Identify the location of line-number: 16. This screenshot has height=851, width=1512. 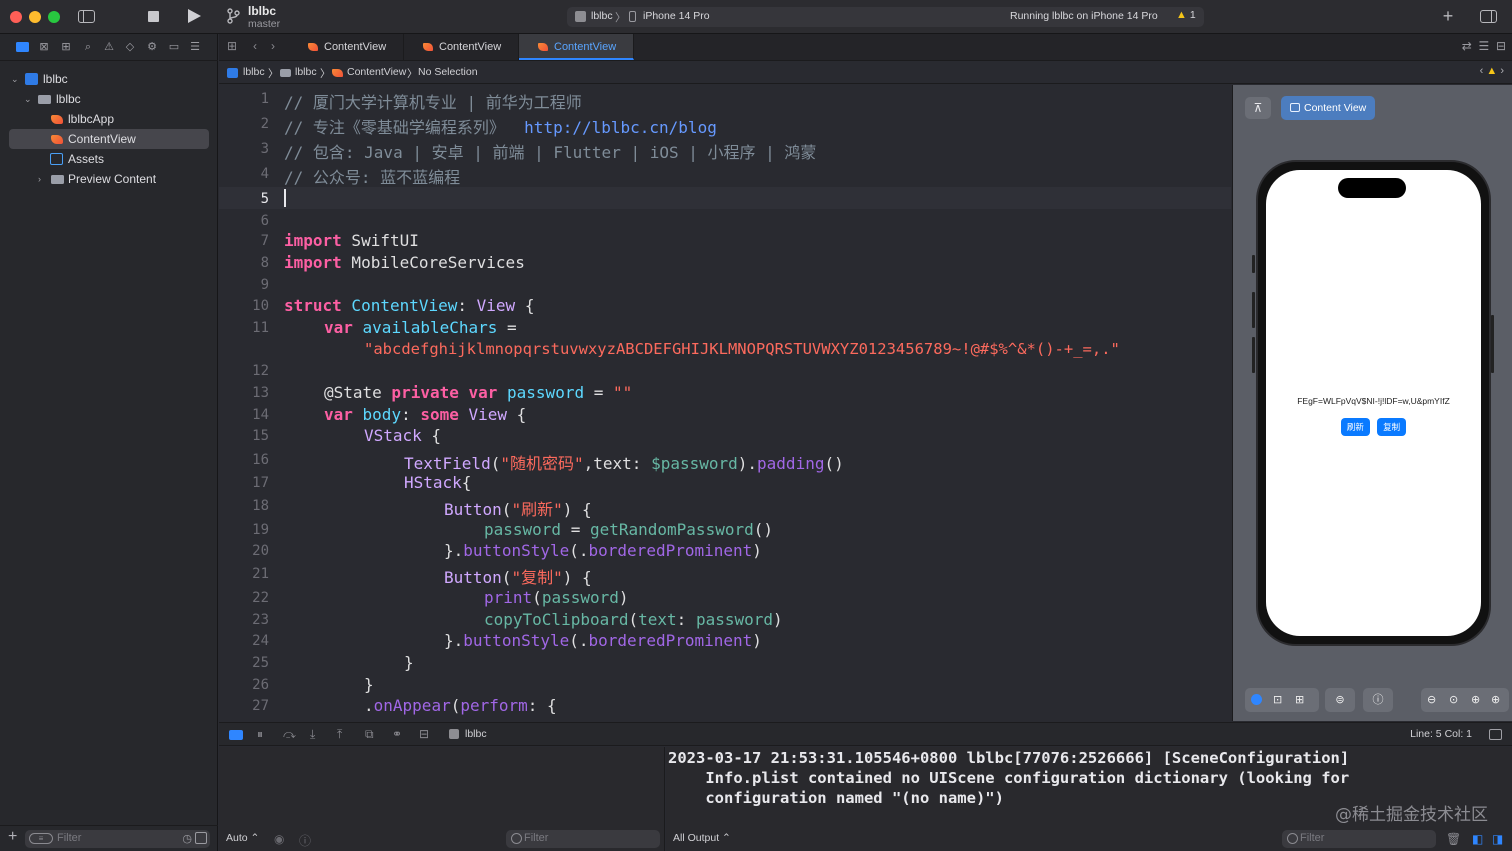
(244, 460).